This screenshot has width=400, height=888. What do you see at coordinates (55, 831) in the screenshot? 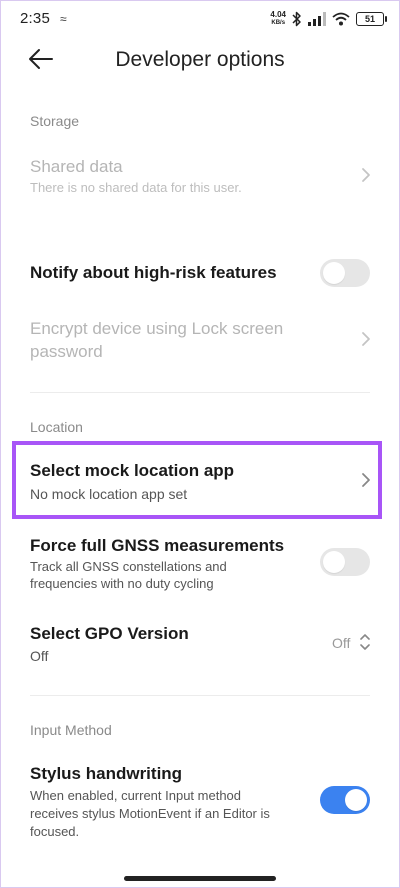
I see `stylus-subtitle-line3: focused.` at bounding box center [55, 831].